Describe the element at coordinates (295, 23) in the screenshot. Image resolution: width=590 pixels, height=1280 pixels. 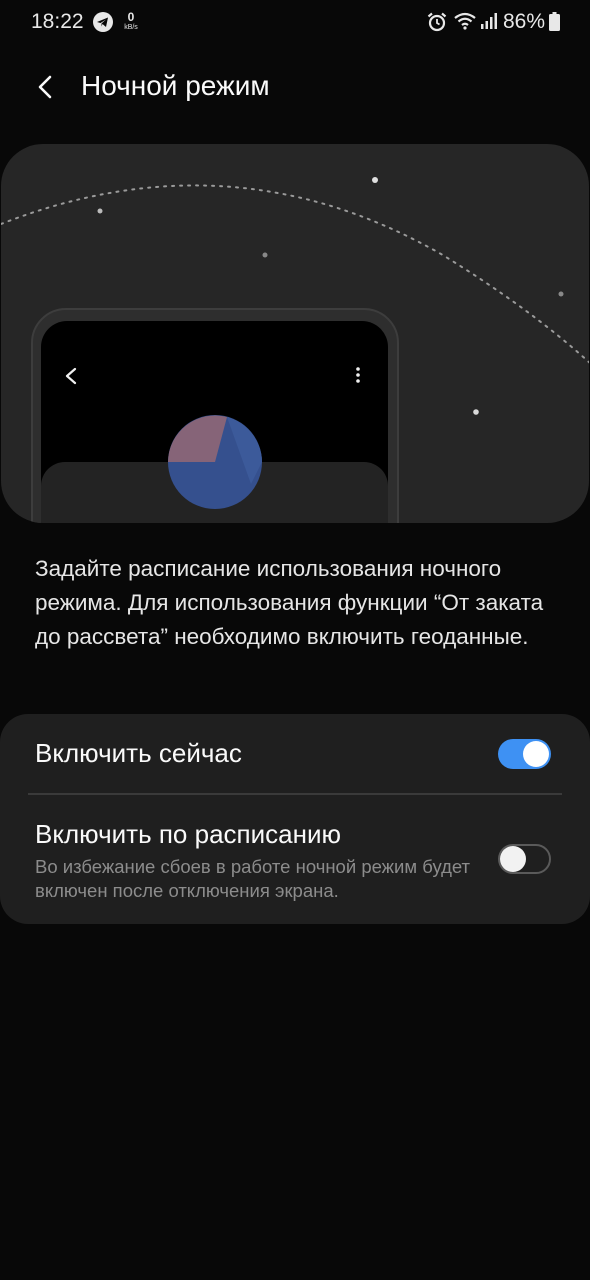
I see `status-bar: 18:22 0 kB/s 86%` at that location.